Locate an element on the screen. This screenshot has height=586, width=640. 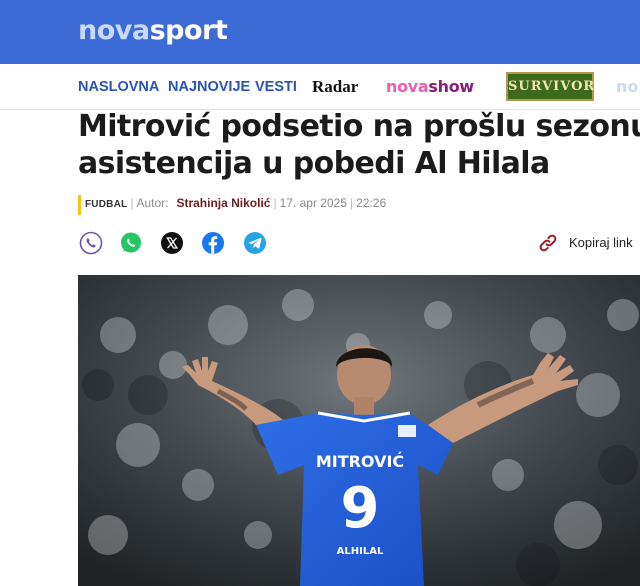
site-header: novasport is located at coordinates (320, 32).